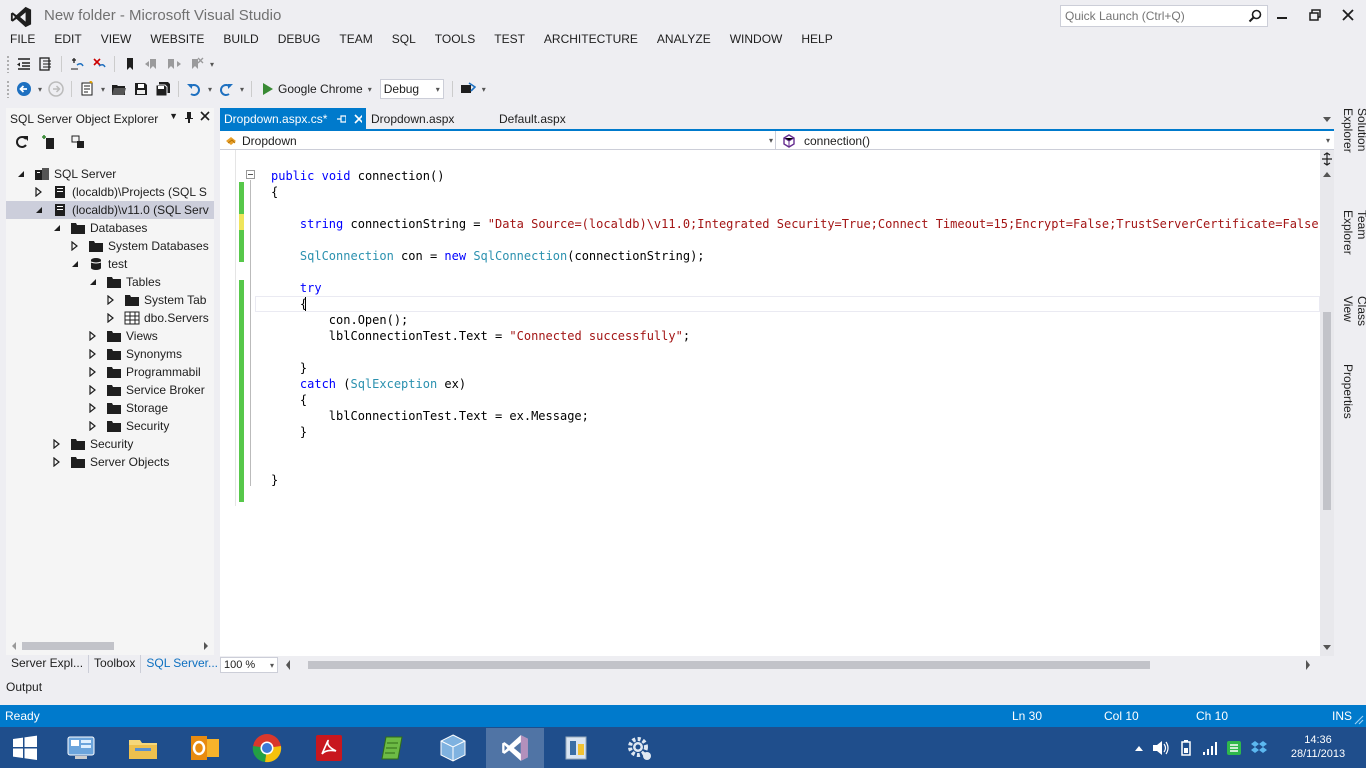  Describe the element at coordinates (1186, 747) in the screenshot. I see `power-icon` at that location.